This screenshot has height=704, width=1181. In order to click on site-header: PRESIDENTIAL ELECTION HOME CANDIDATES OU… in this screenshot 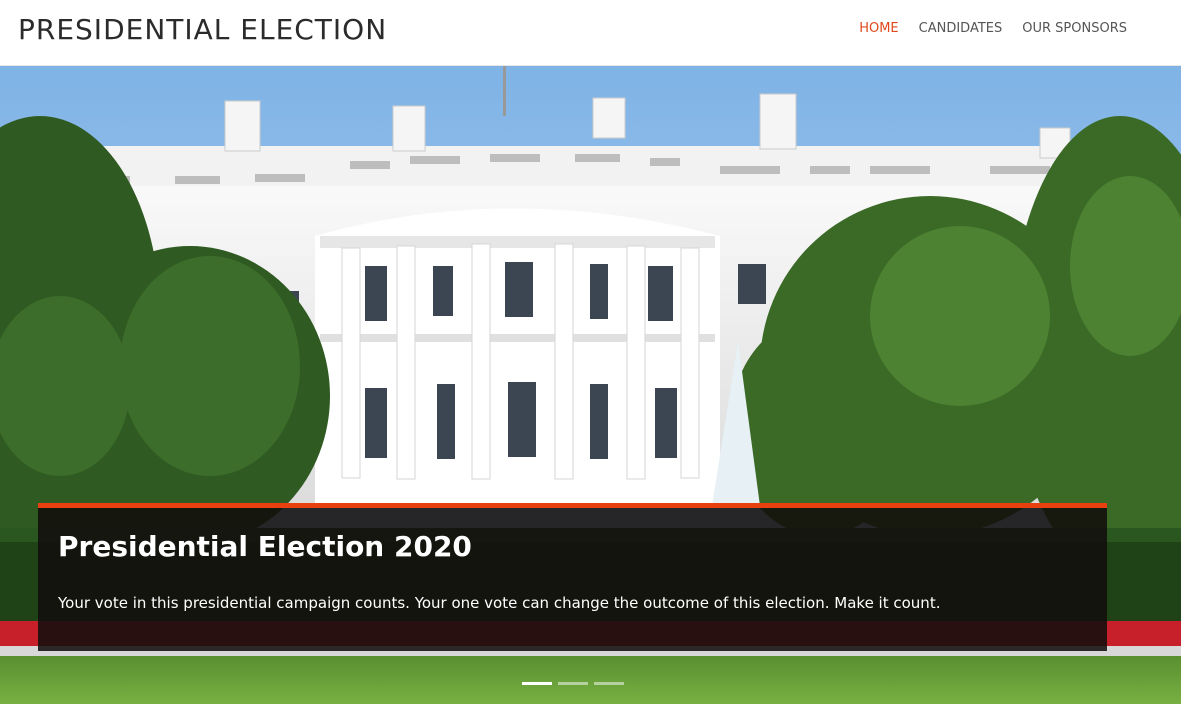, I will do `click(590, 33)`.